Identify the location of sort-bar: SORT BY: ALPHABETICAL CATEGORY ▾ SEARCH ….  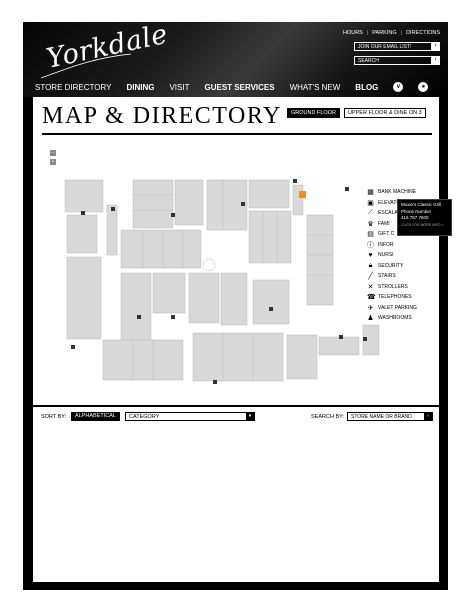
(236, 417).